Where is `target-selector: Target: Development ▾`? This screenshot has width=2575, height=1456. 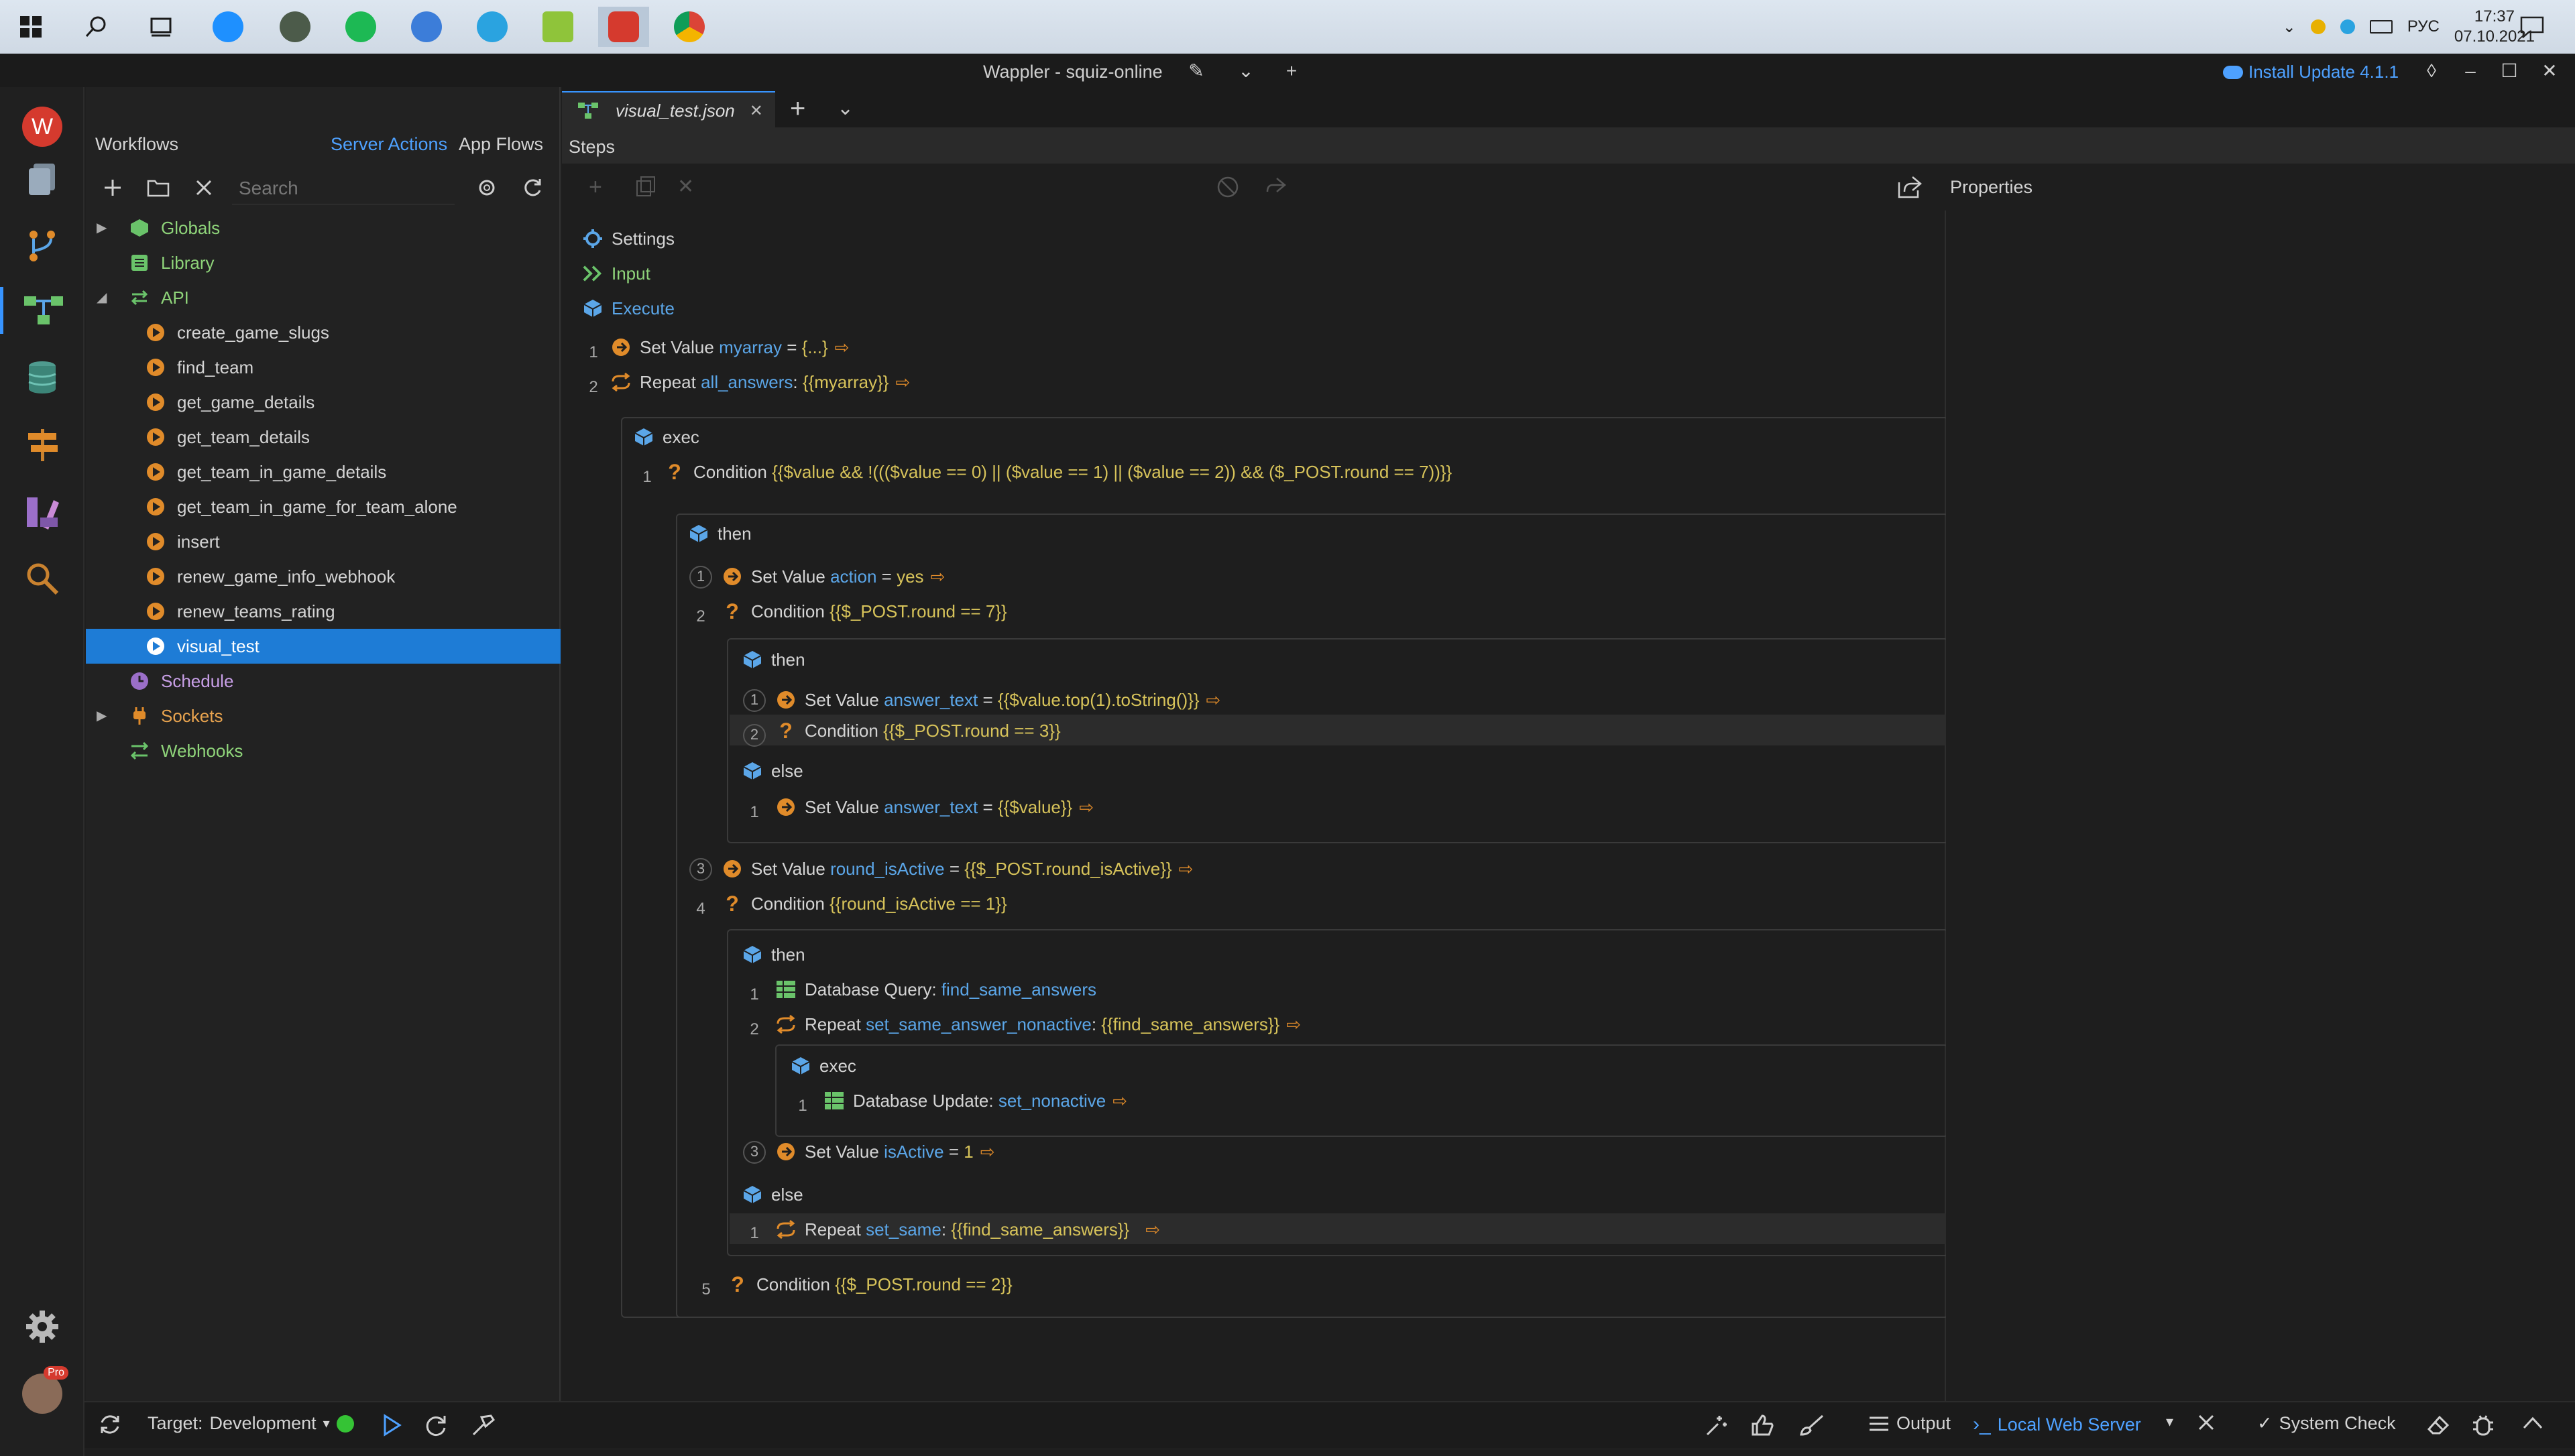
target-selector: Target: Development ▾ is located at coordinates (251, 1423).